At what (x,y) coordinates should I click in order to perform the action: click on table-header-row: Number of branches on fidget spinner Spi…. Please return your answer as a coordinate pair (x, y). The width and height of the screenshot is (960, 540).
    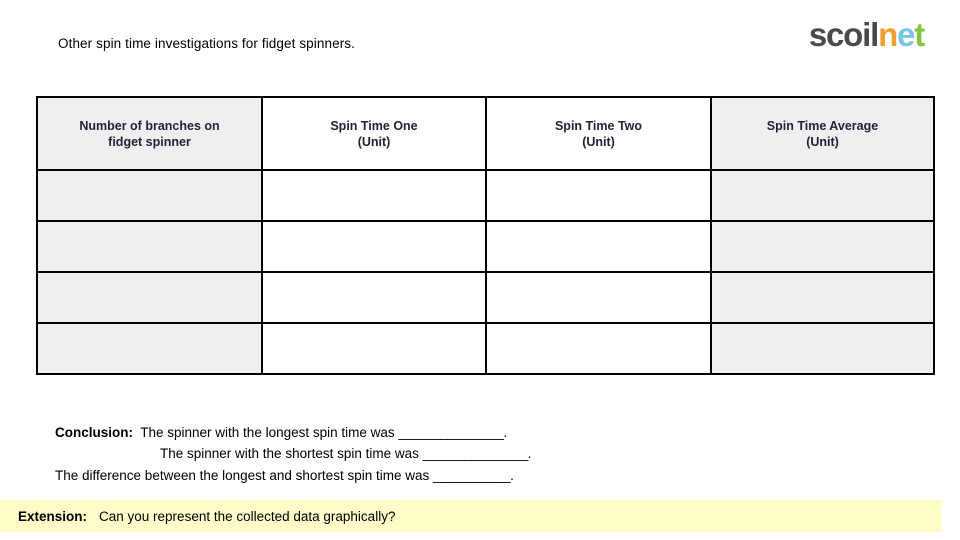
    Looking at the image, I should click on (485, 133).